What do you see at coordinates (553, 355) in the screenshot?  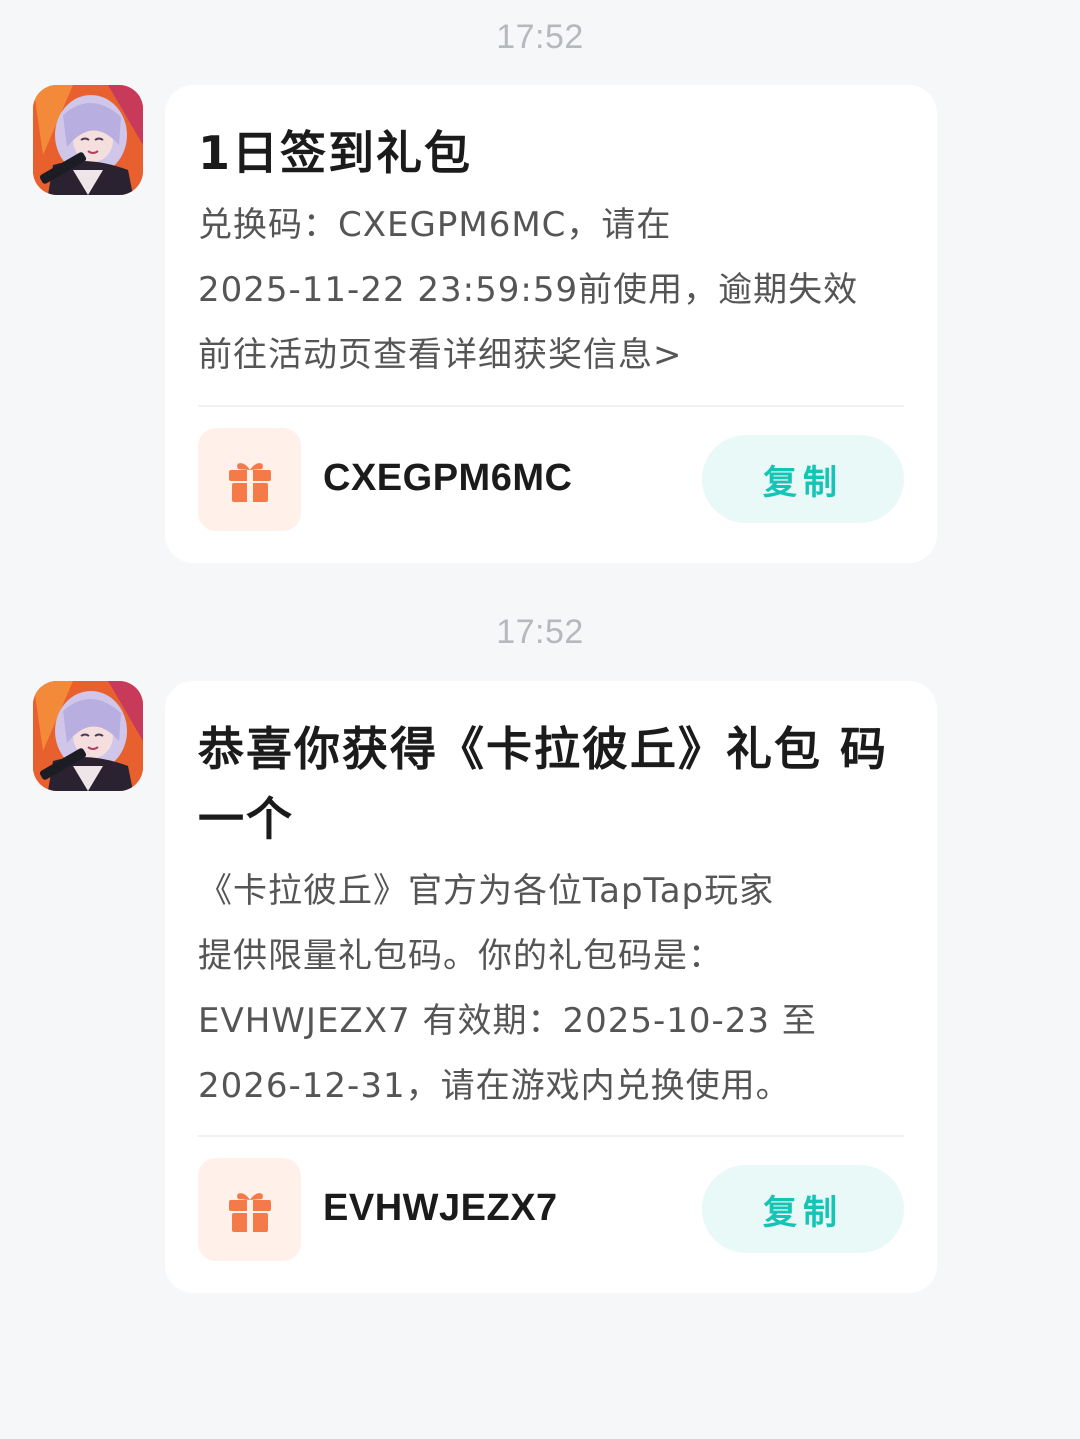 I see `activity-page-link: 前往活动页查看详细获奖信息>` at bounding box center [553, 355].